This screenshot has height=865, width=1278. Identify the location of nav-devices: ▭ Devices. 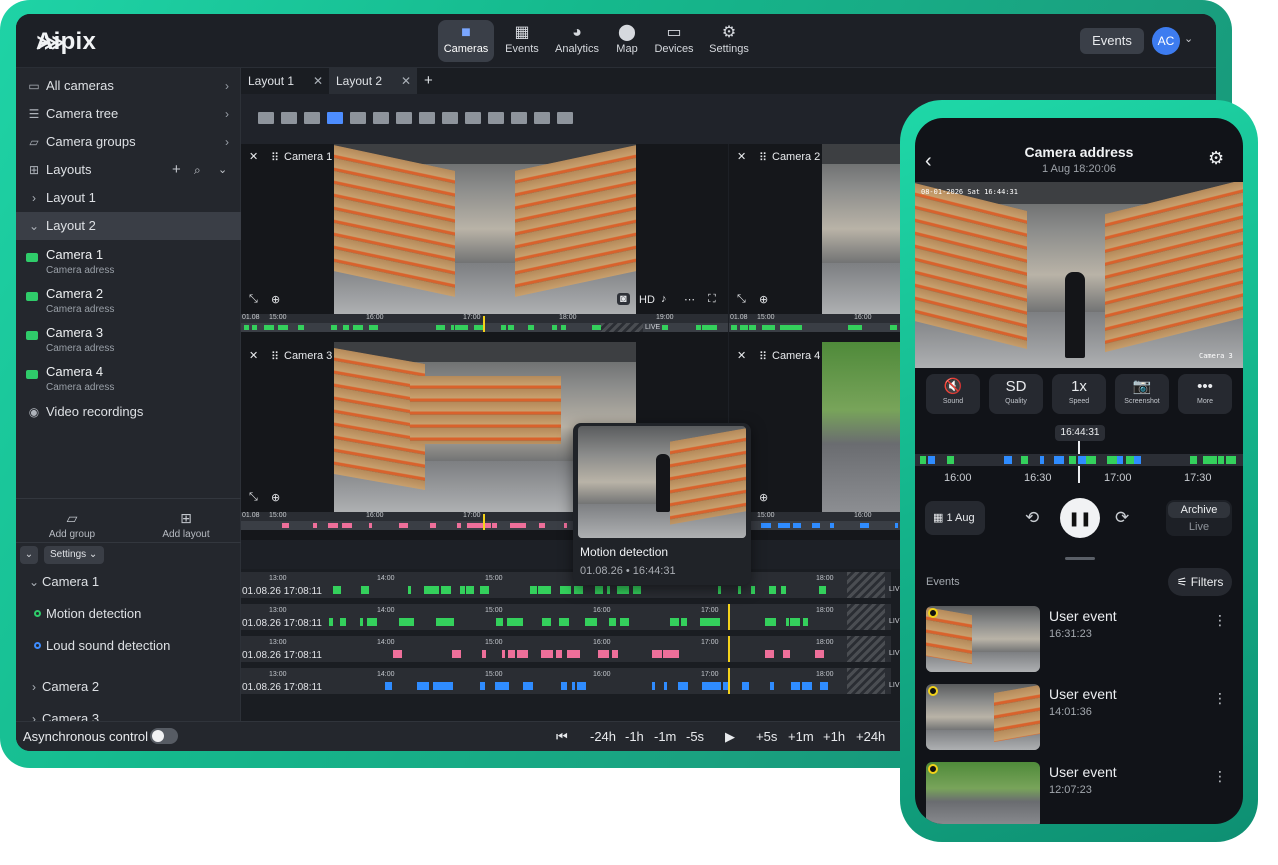
(674, 41).